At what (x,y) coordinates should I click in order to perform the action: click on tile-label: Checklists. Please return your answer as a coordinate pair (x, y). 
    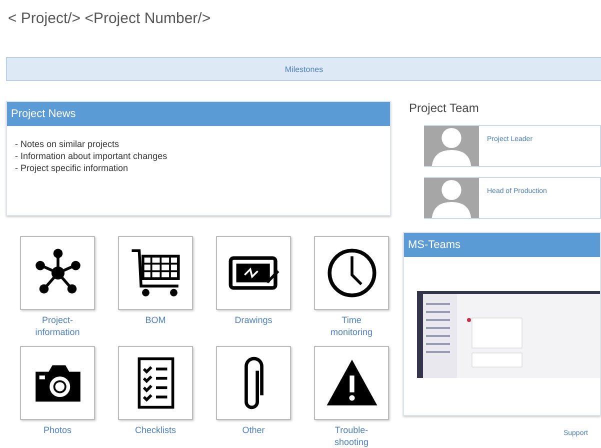
    Looking at the image, I should click on (156, 436).